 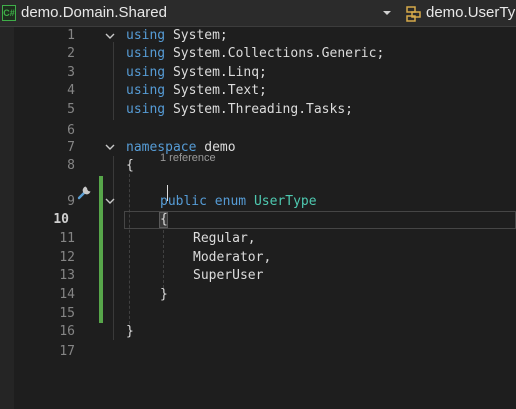 What do you see at coordinates (71, 109) in the screenshot?
I see `line-number: 5` at bounding box center [71, 109].